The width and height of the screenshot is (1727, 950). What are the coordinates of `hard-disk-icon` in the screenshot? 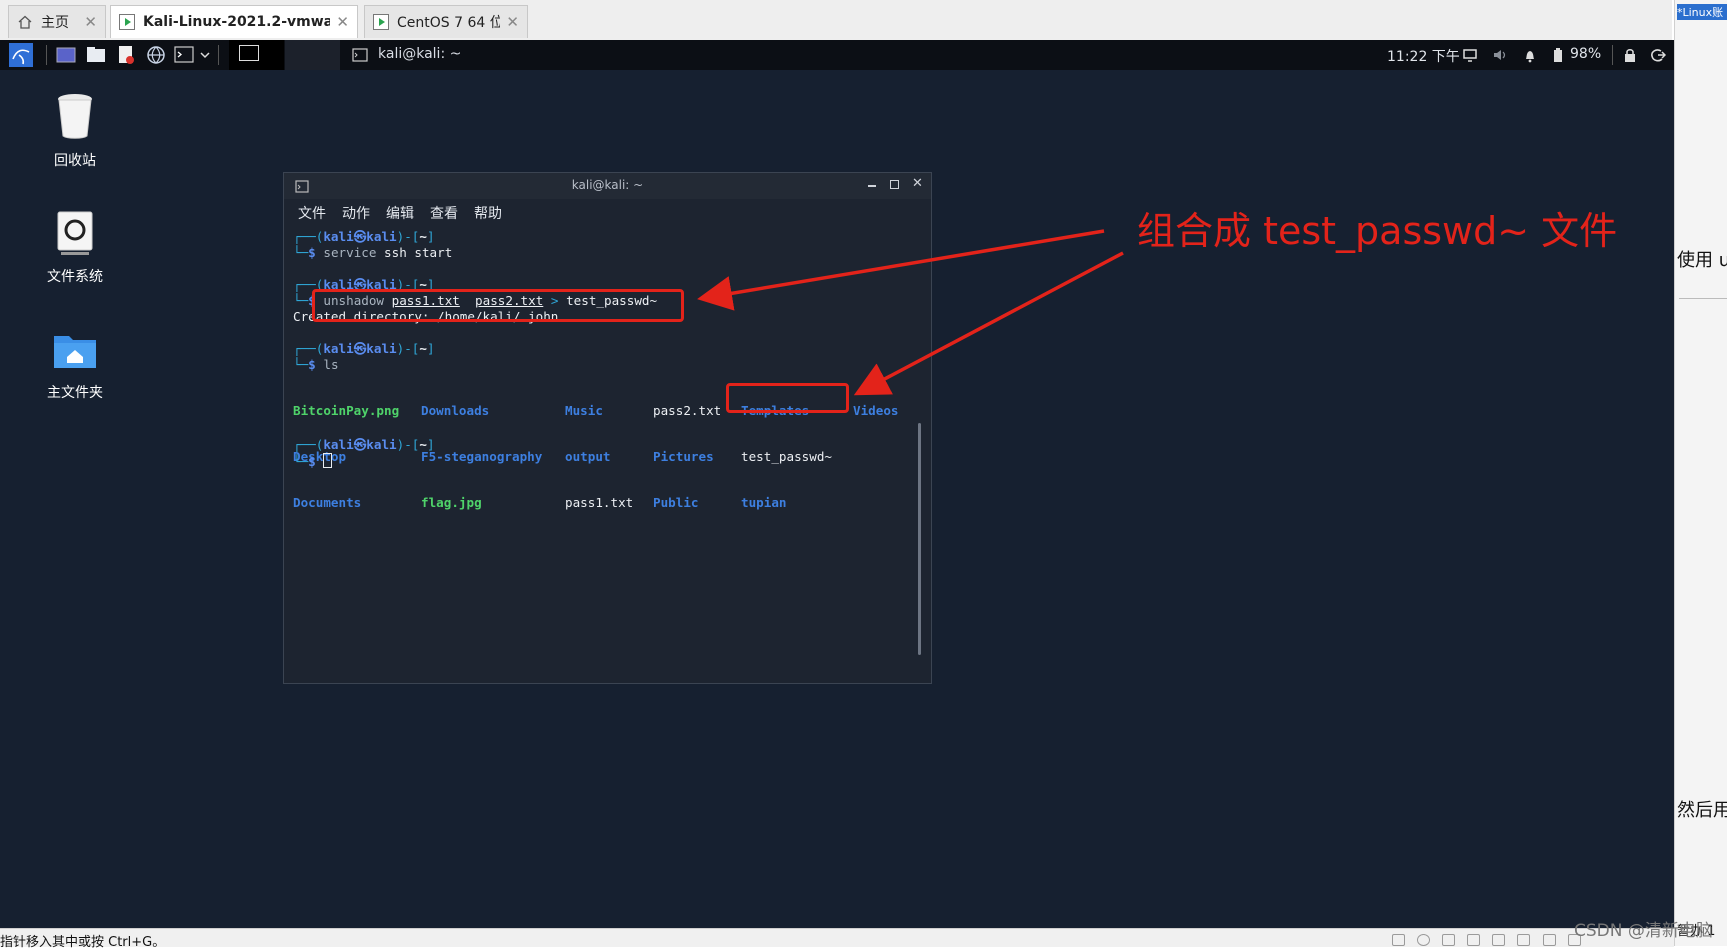 It's located at (1398, 940).